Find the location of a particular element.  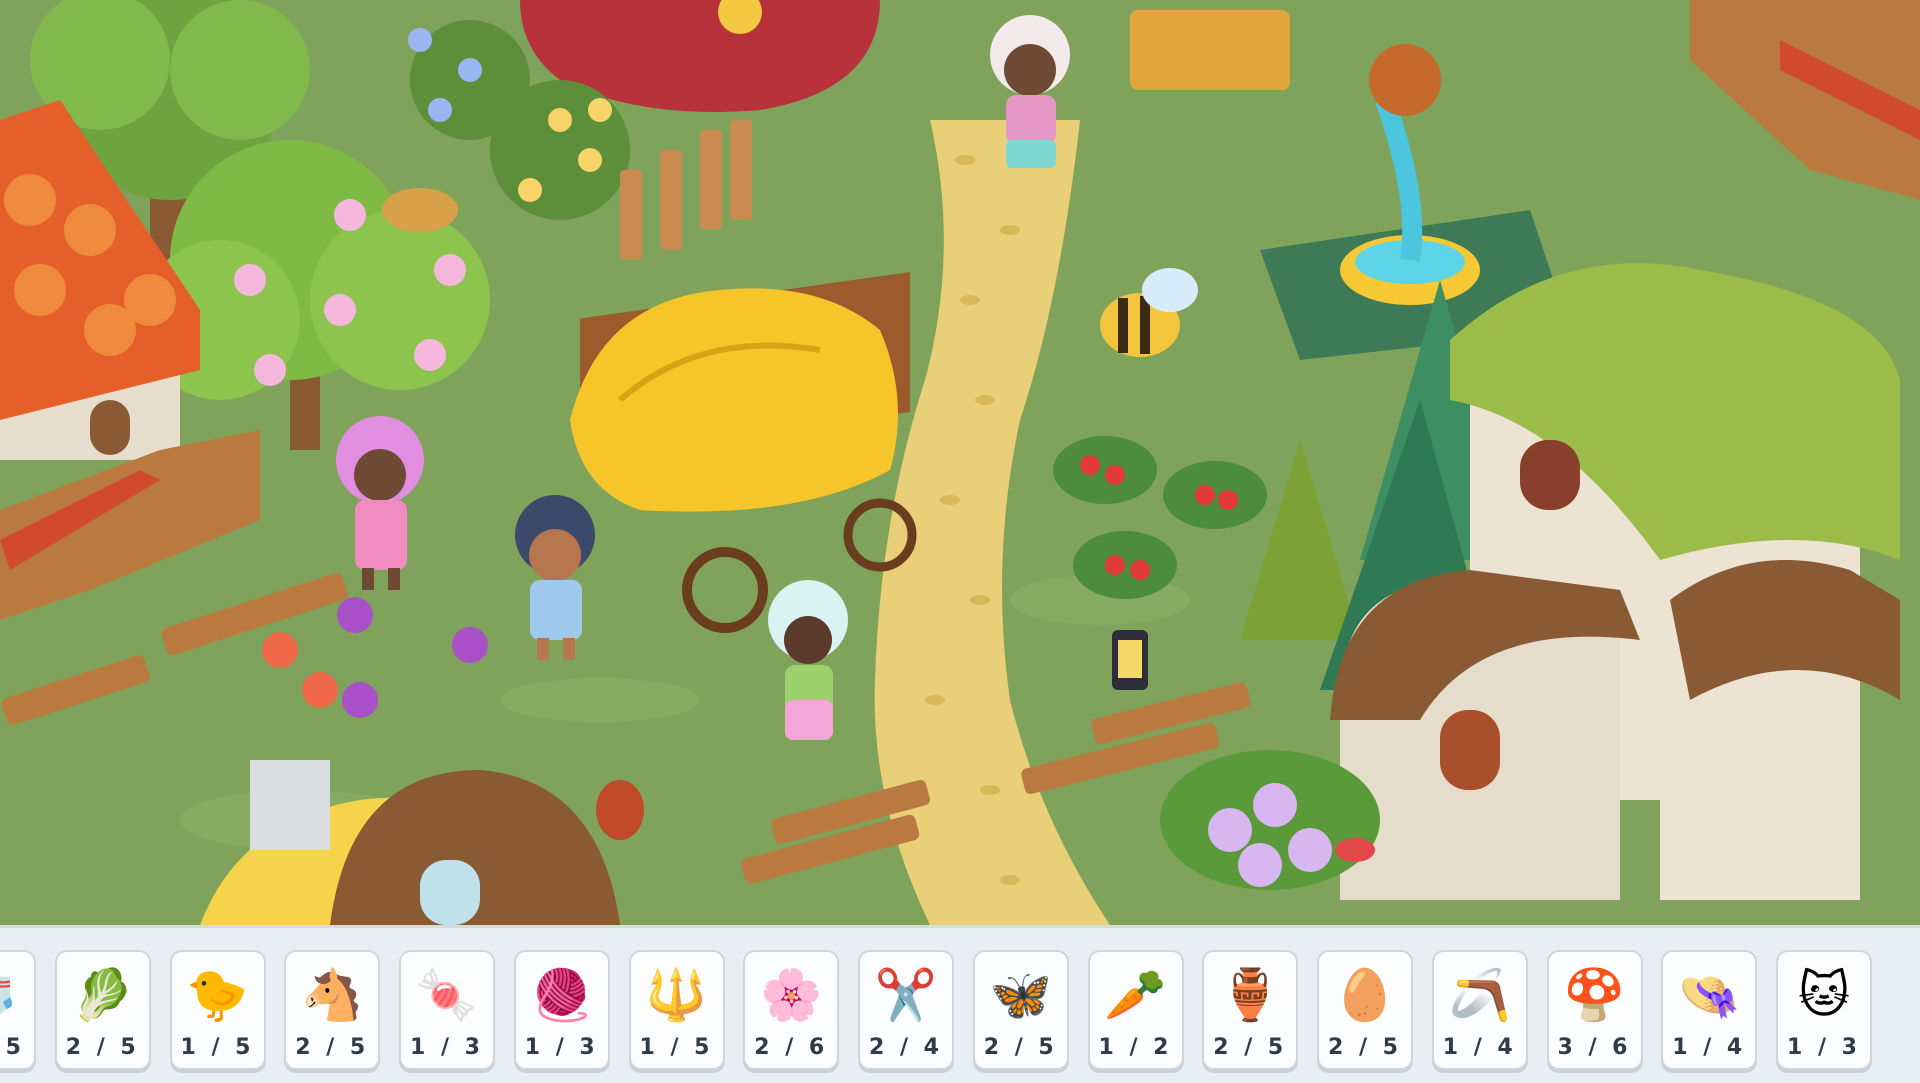

item-slot-carrot: 🥕 1 / 2 is located at coordinates (1135, 1010).